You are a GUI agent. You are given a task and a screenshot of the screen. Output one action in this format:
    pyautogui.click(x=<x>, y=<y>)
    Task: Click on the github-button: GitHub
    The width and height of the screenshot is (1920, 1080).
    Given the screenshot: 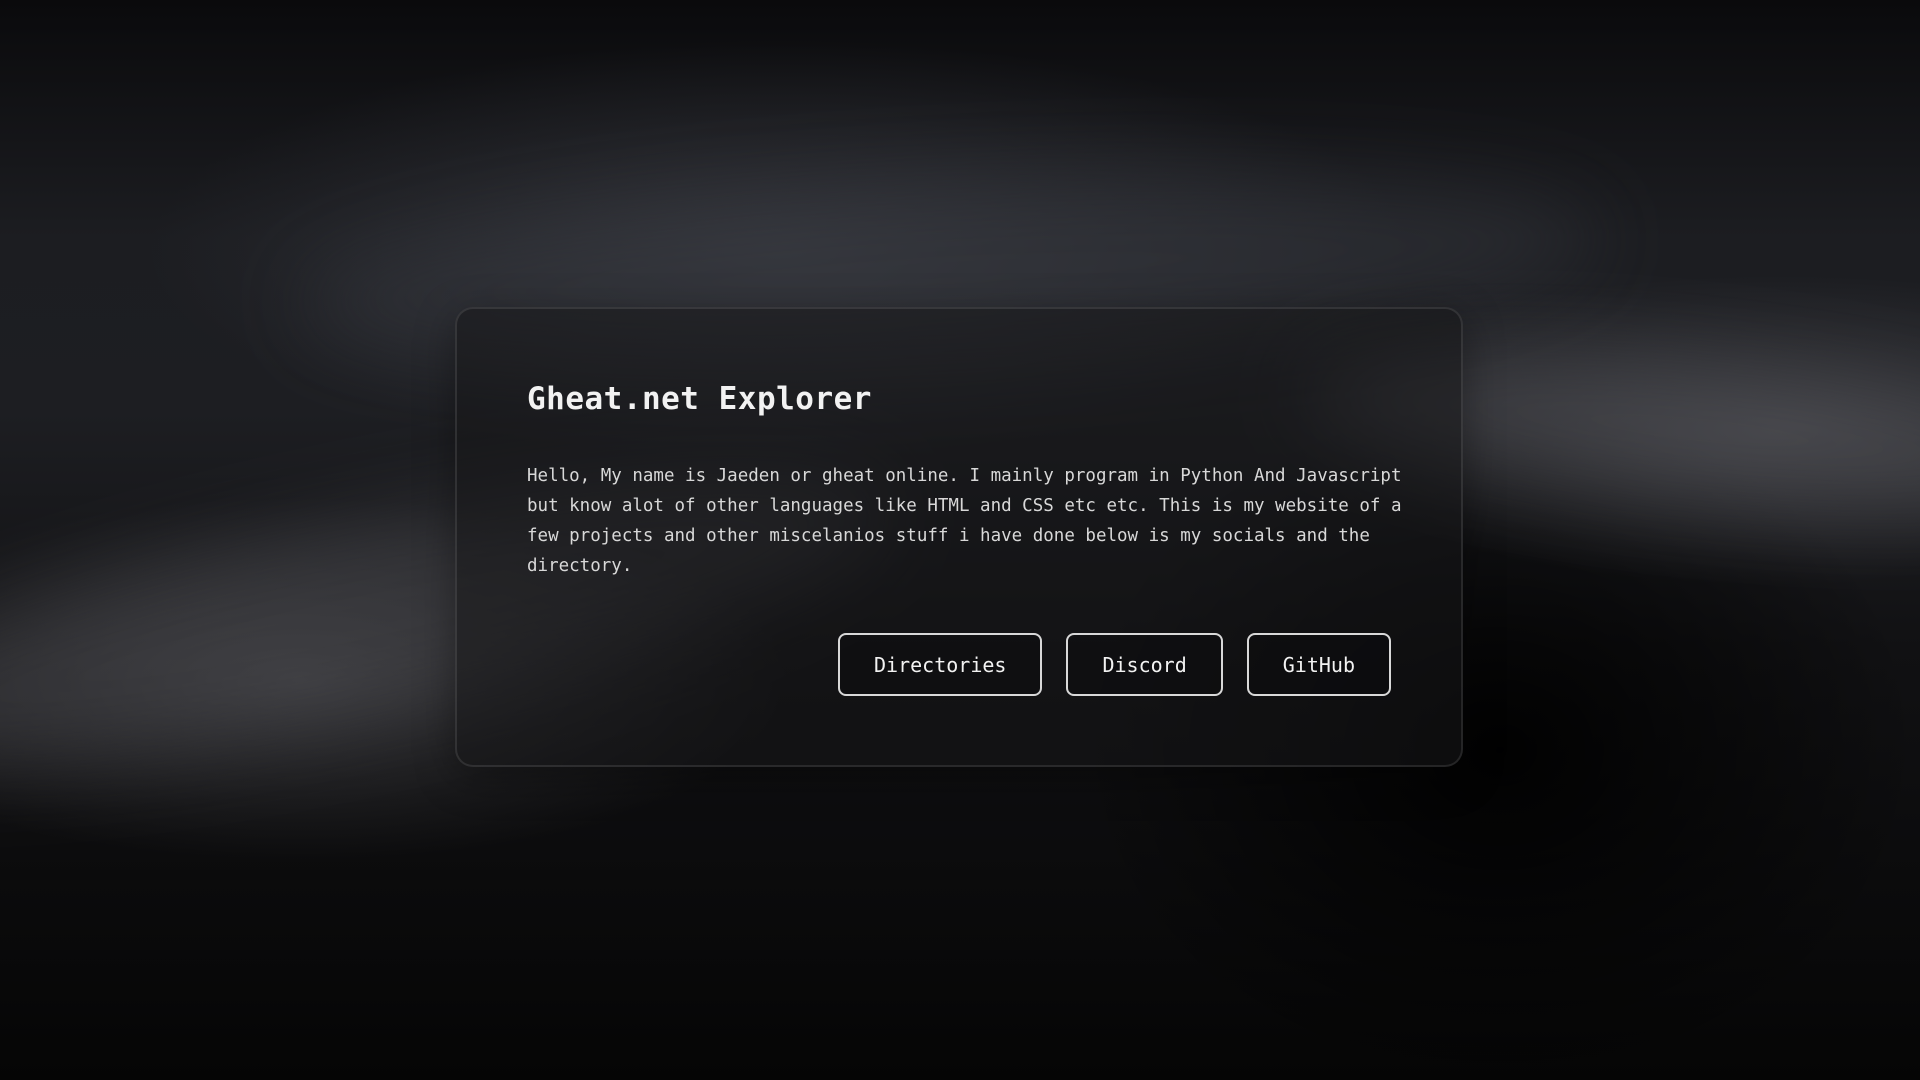 What is the action you would take?
    pyautogui.click(x=1318, y=664)
    